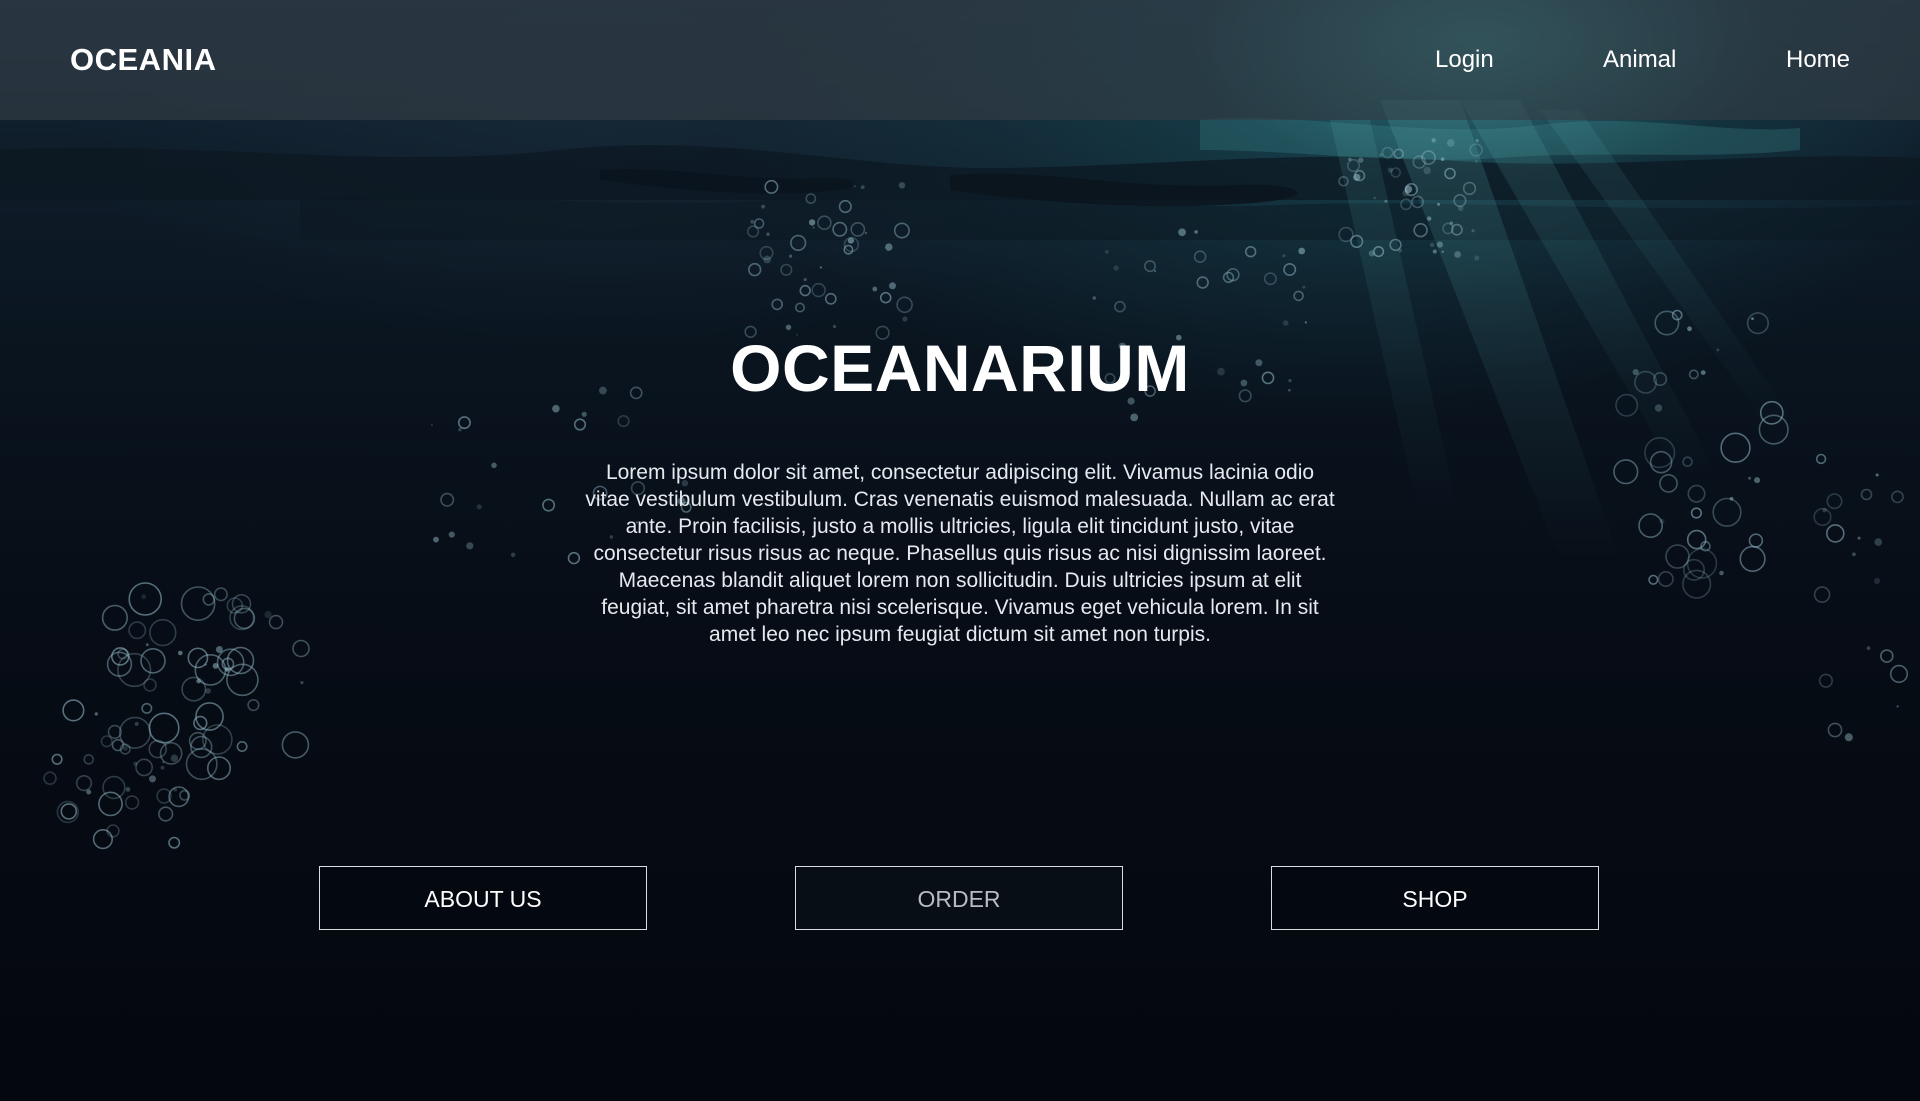  What do you see at coordinates (959, 898) in the screenshot?
I see `order-button: ORDER` at bounding box center [959, 898].